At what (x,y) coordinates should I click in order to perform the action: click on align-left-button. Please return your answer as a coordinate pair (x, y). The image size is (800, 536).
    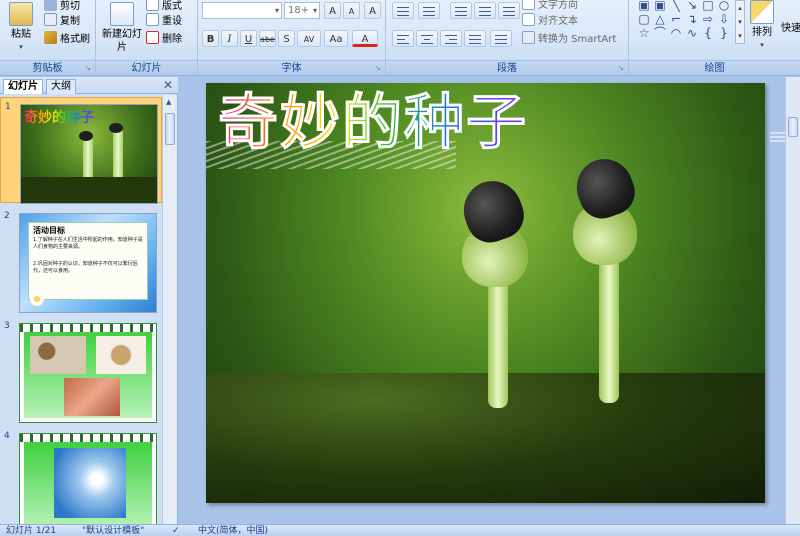
    Looking at the image, I should click on (403, 38).